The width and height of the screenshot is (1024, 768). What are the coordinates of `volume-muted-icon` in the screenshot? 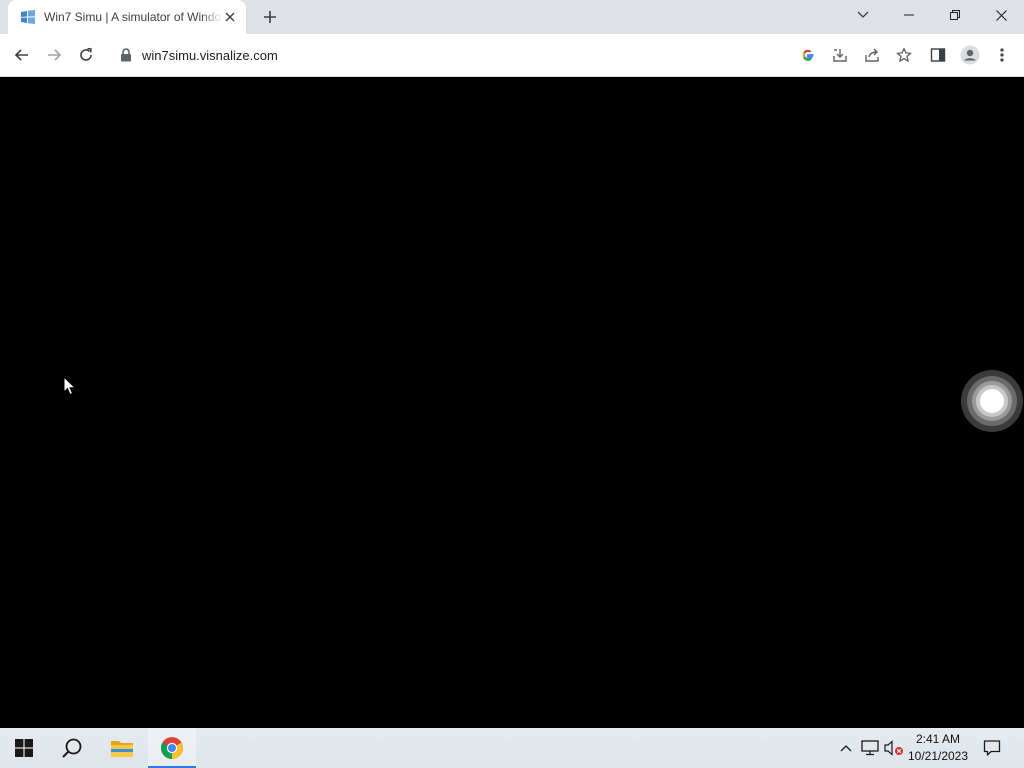 It's located at (893, 748).